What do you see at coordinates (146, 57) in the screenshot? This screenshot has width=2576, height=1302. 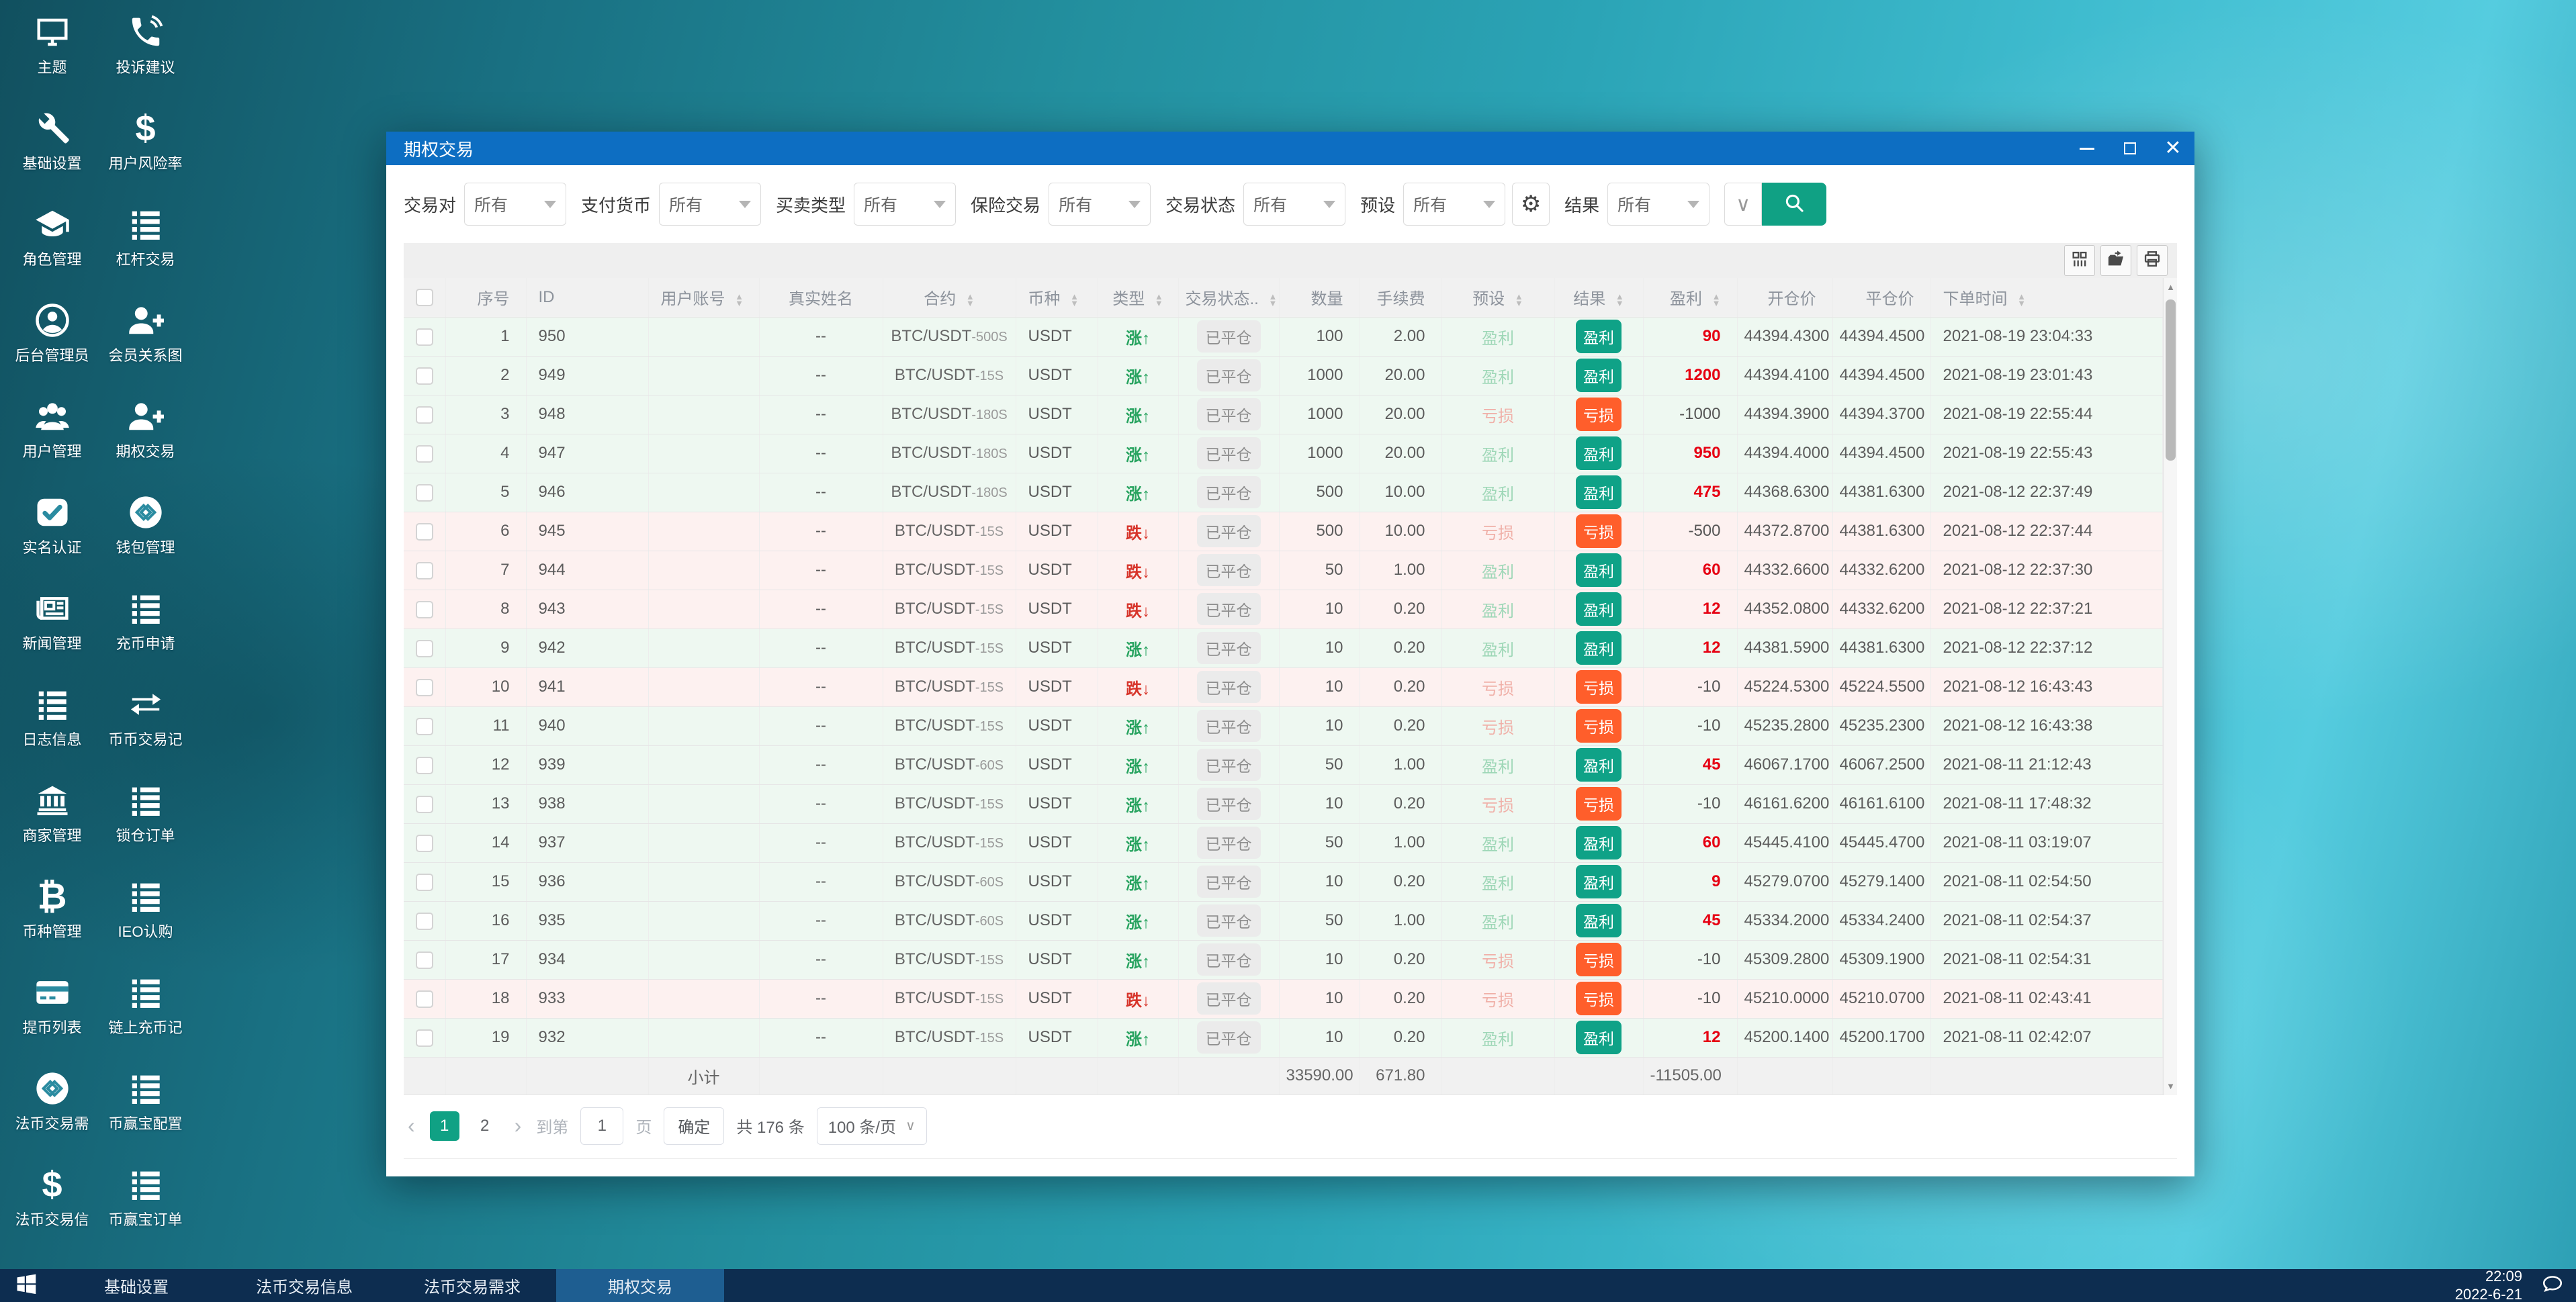 I see `desktop-shortcut: 投诉建议` at bounding box center [146, 57].